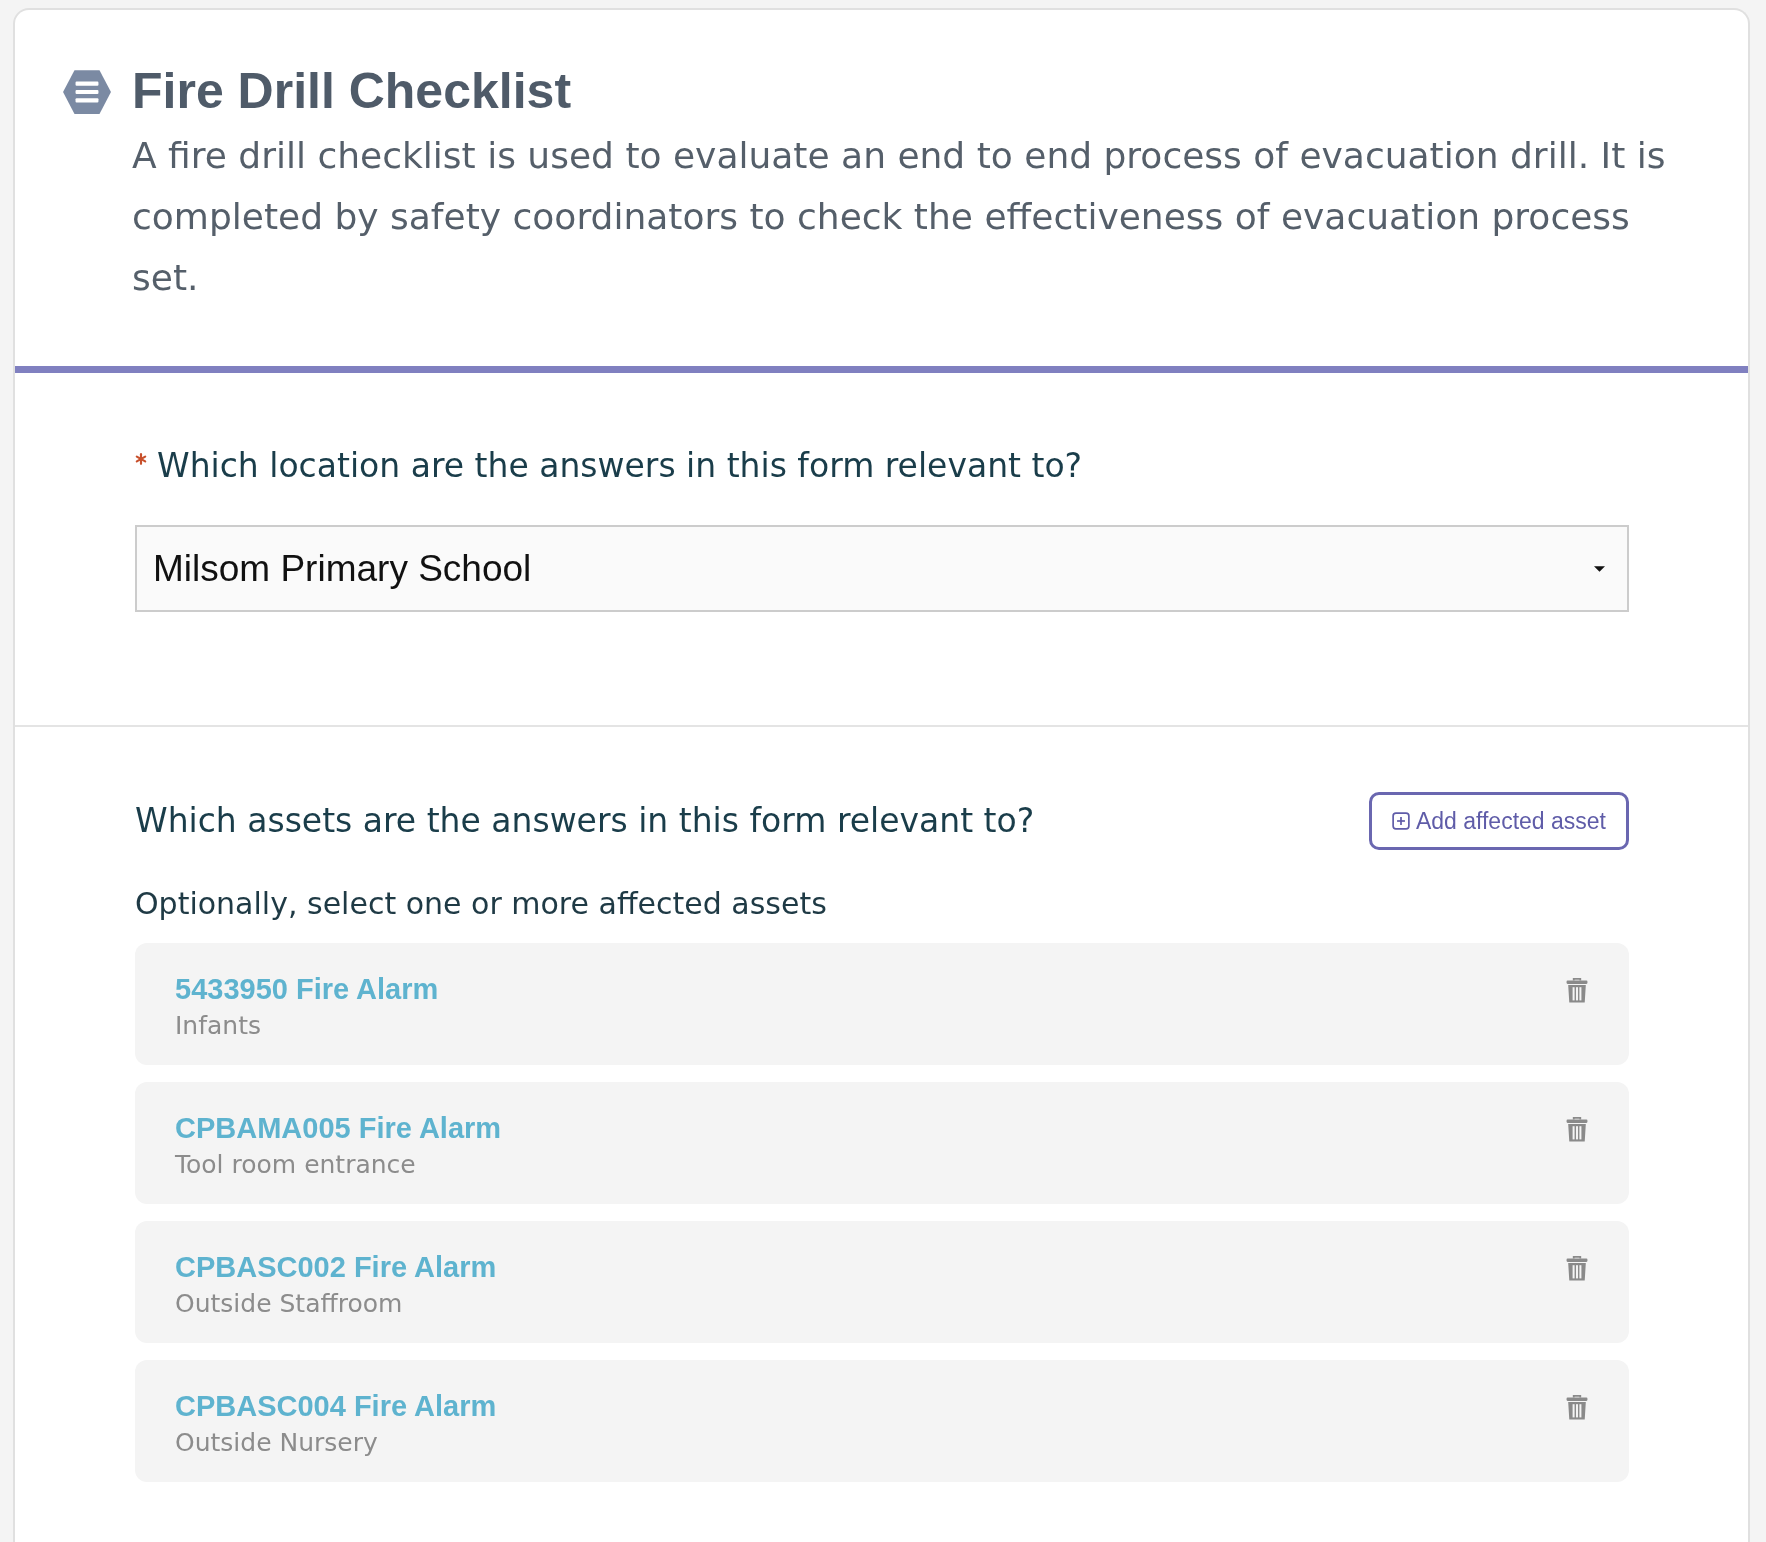  I want to click on location-question: Which location are the answers in this form relevant to?, so click(620, 466).